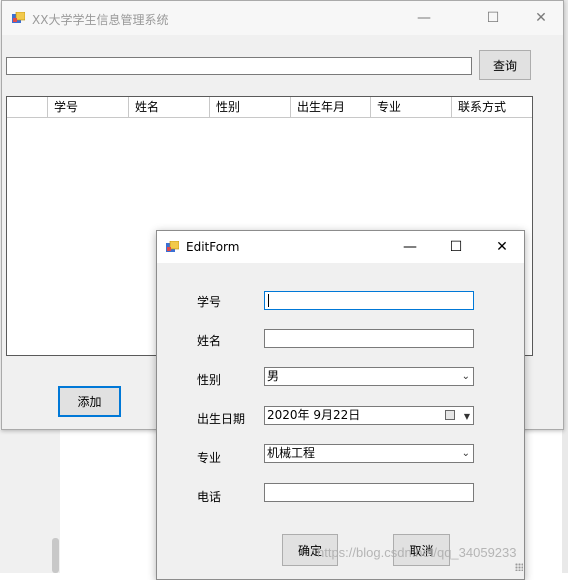  Describe the element at coordinates (89, 401) in the screenshot. I see `add-button: 添加` at that location.